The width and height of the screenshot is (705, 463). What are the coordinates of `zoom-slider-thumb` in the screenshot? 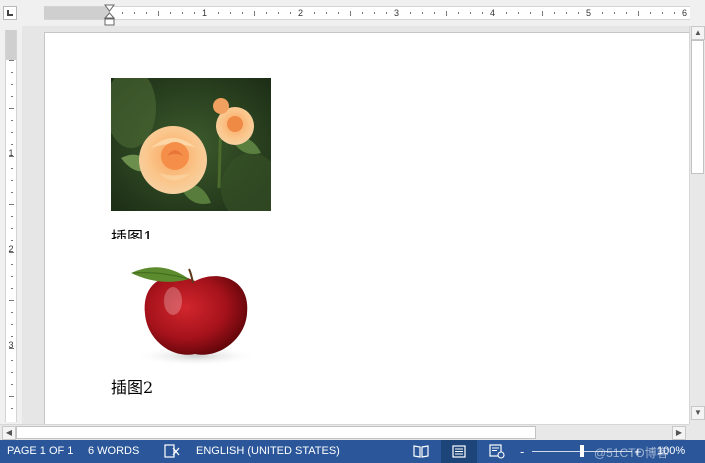 It's located at (582, 451).